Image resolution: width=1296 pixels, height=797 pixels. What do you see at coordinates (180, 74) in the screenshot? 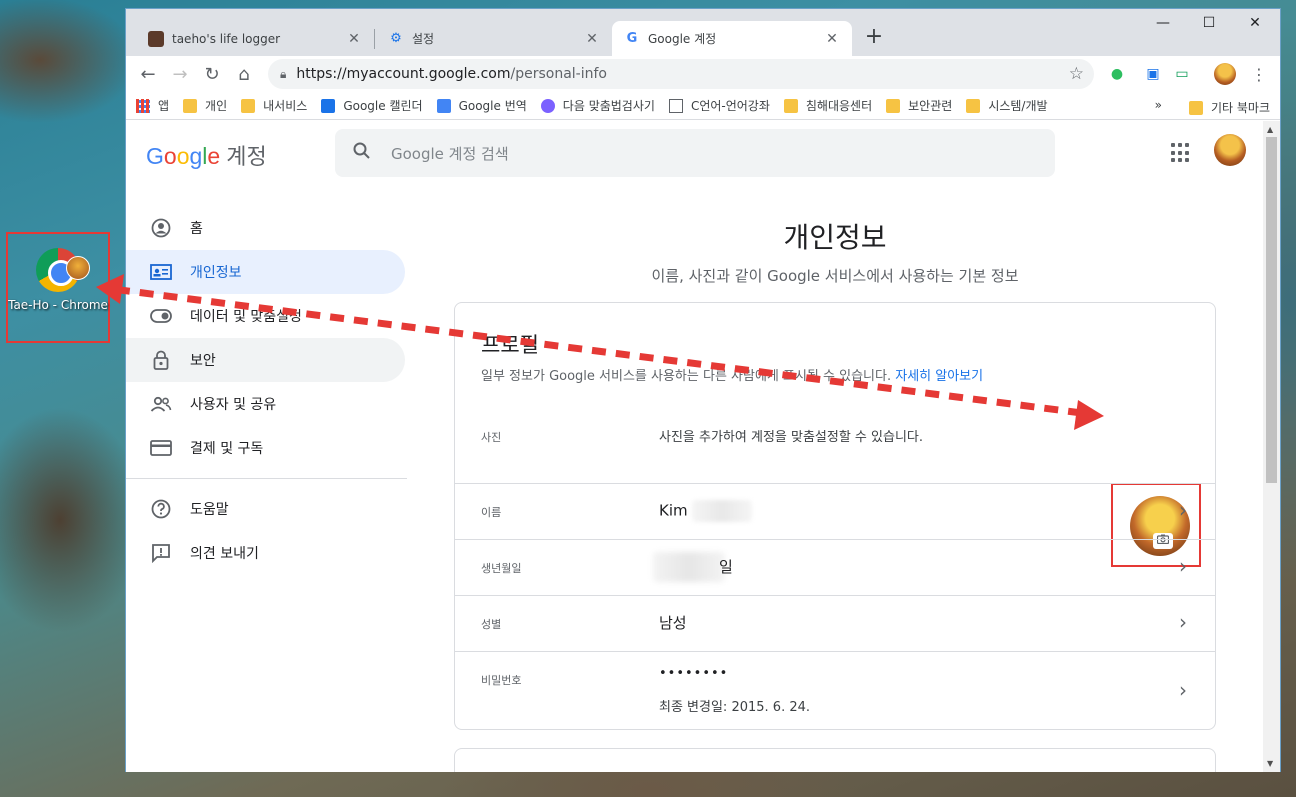
I see `forward-arrow-icon: →` at bounding box center [180, 74].